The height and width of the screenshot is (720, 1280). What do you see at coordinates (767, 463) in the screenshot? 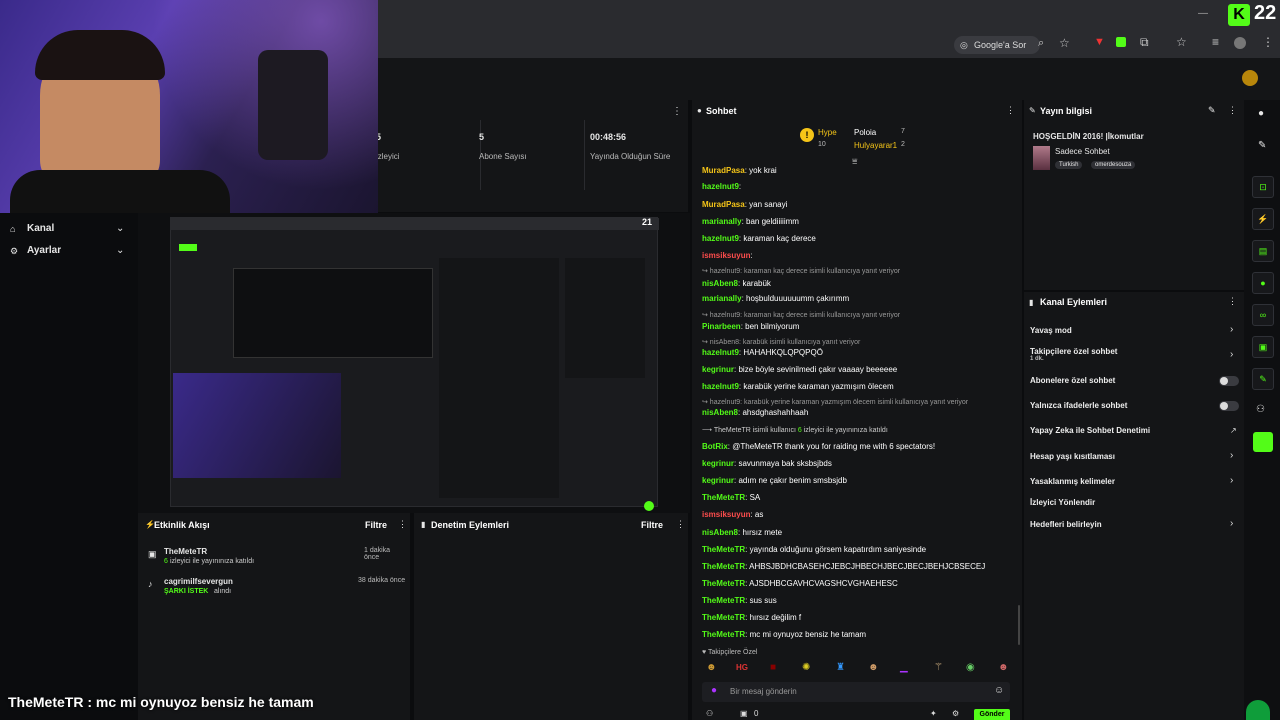
I see `chat-message: kegrinur: savunmaya bak sksbsjbds` at bounding box center [767, 463].